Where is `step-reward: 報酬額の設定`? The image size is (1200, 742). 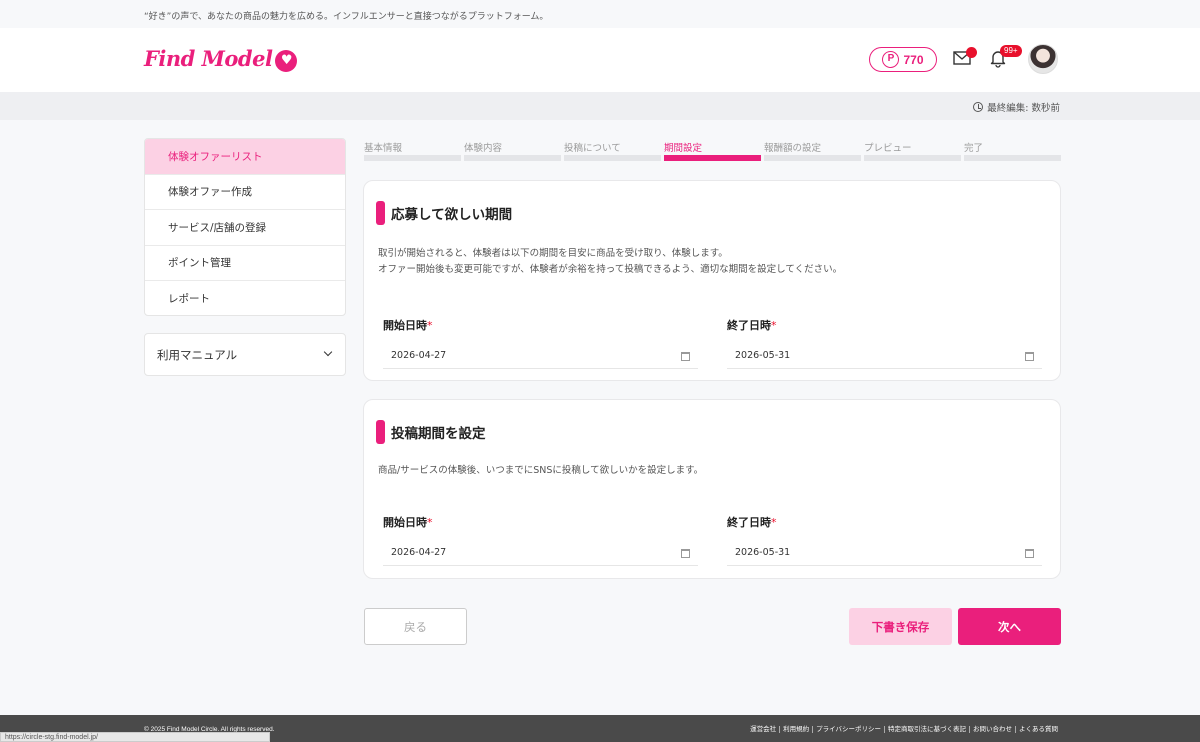
step-reward: 報酬額の設定 is located at coordinates (812, 150).